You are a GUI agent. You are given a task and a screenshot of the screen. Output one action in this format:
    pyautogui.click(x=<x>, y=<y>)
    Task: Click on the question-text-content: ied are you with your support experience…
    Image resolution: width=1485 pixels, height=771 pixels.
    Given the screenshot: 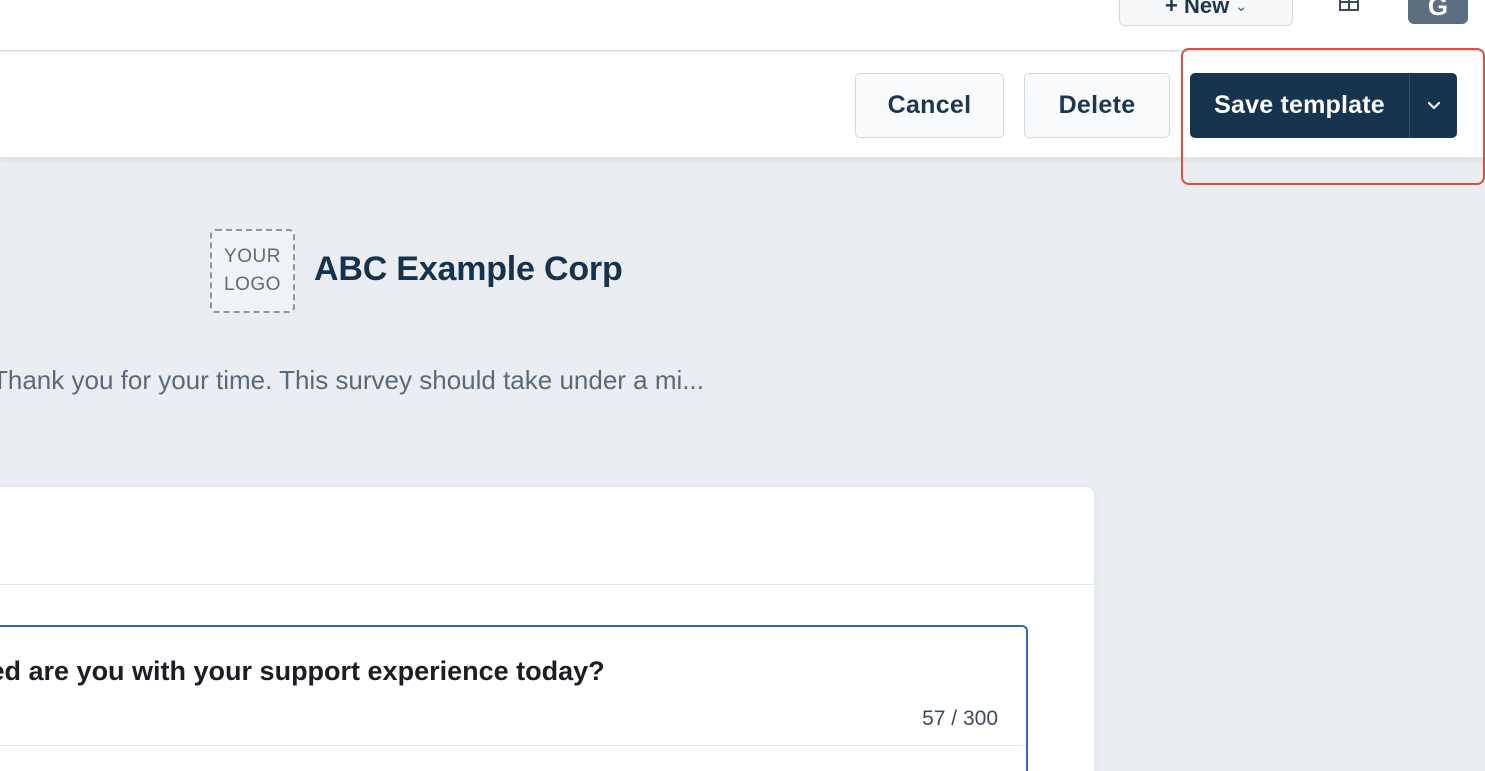 What is the action you would take?
    pyautogui.click(x=302, y=671)
    